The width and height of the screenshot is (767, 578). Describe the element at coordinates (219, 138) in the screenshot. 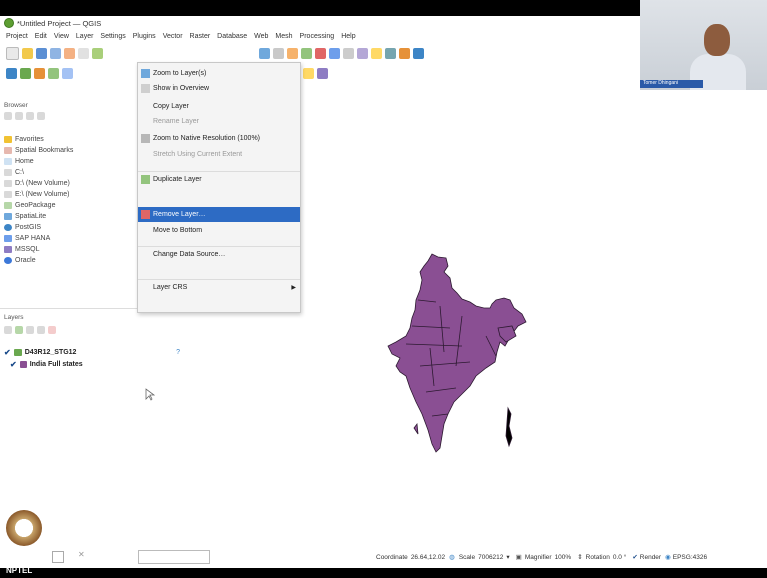

I see `menu-item-zoom-native-resolution: Zoom to Native Resolution (100%)` at that location.